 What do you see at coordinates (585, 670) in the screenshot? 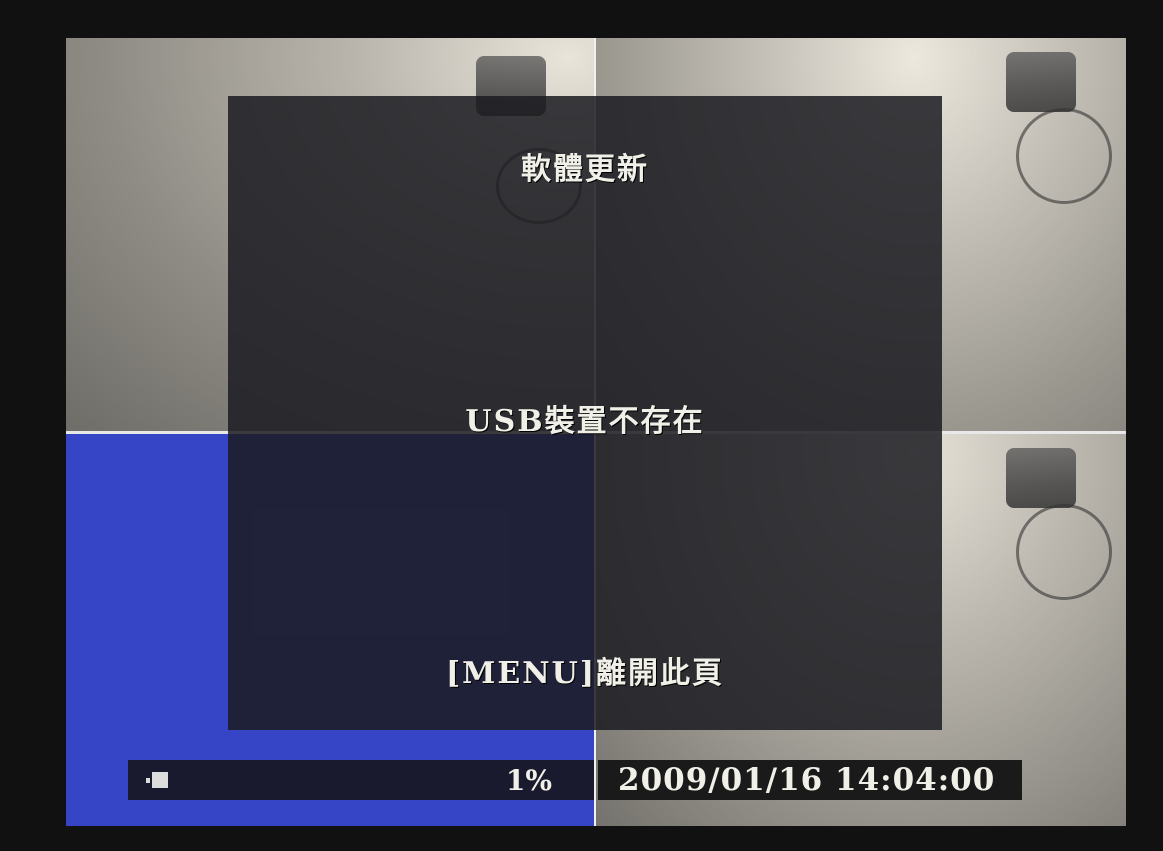
I see `exit-hint: [MENU]離開此頁` at bounding box center [585, 670].